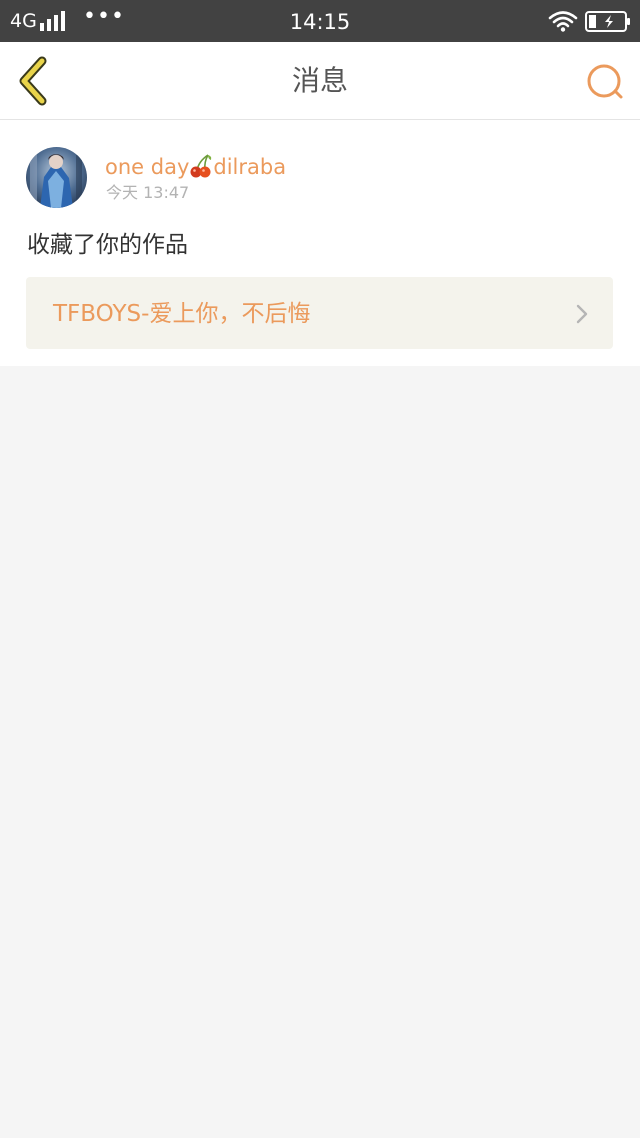  Describe the element at coordinates (607, 21) in the screenshot. I see `battery-icon` at that location.